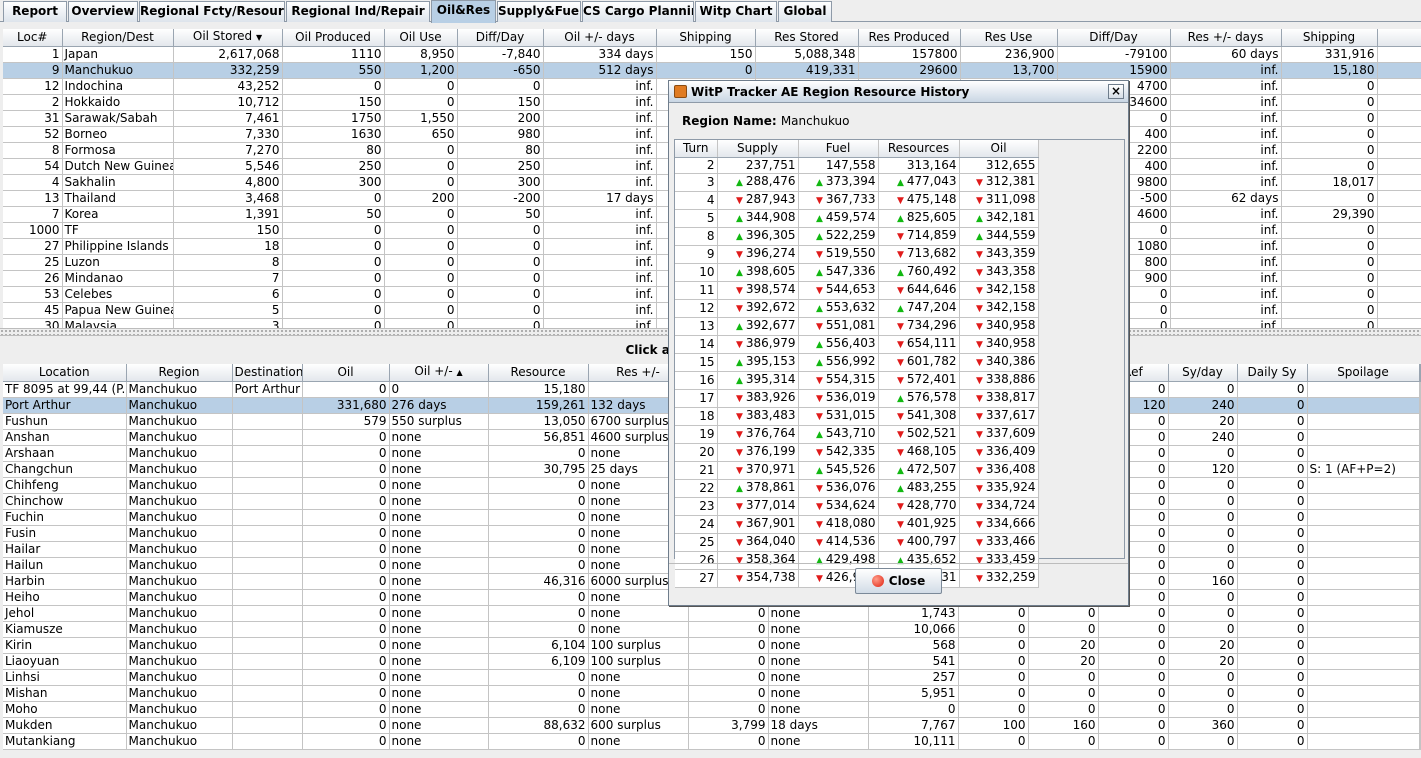 Image resolution: width=1421 pixels, height=758 pixels. Describe the element at coordinates (736, 11) in the screenshot. I see `tab-witp-chart: Witp Chart` at that location.